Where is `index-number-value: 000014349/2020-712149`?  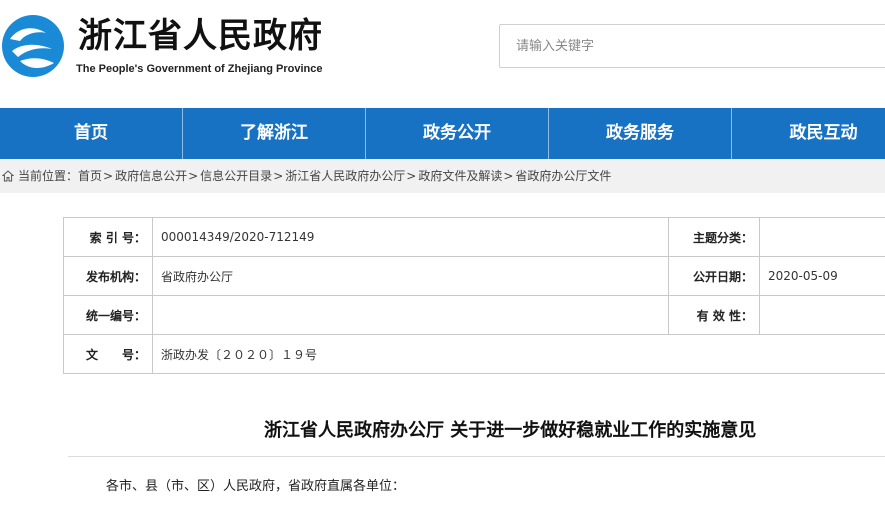 index-number-value: 000014349/2020-712149 is located at coordinates (410, 237).